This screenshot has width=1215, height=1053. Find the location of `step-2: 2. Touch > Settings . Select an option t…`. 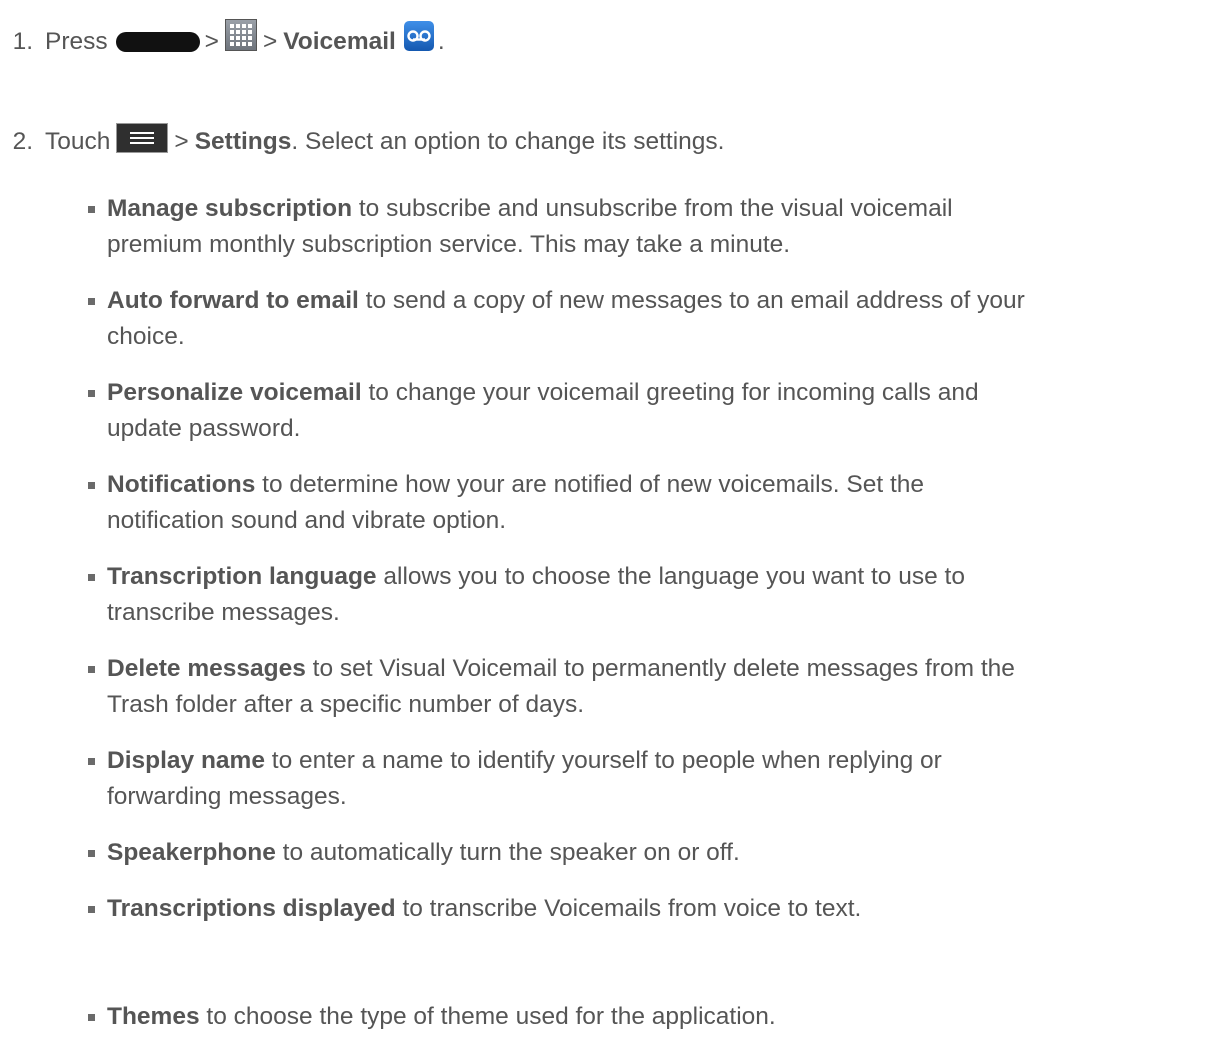

step-2: 2. Touch > Settings . Select an option t… is located at coordinates (362, 142).